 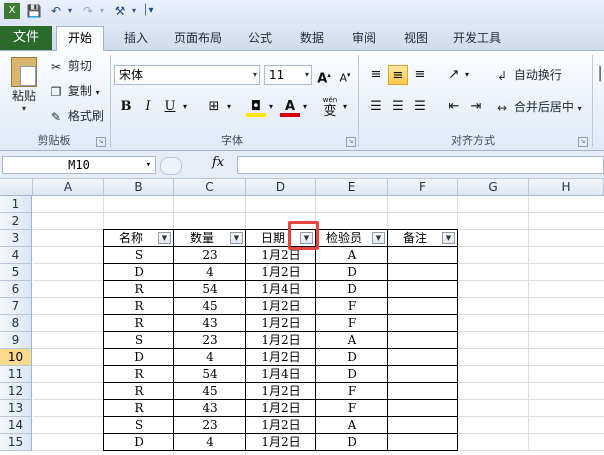 I want to click on row-header-3: 3, so click(x=16, y=238).